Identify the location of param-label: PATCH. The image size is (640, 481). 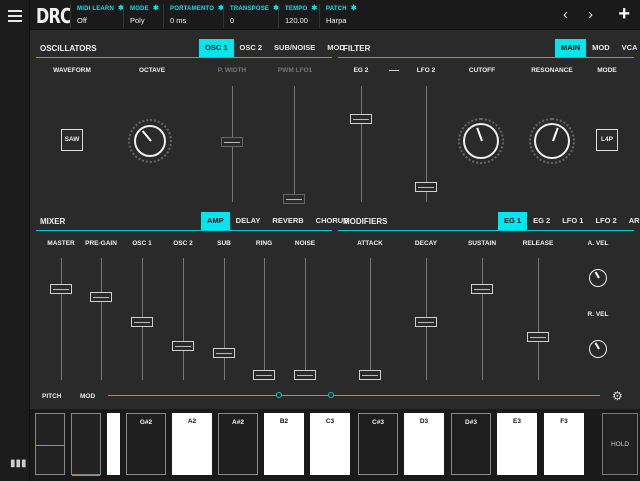
(336, 9).